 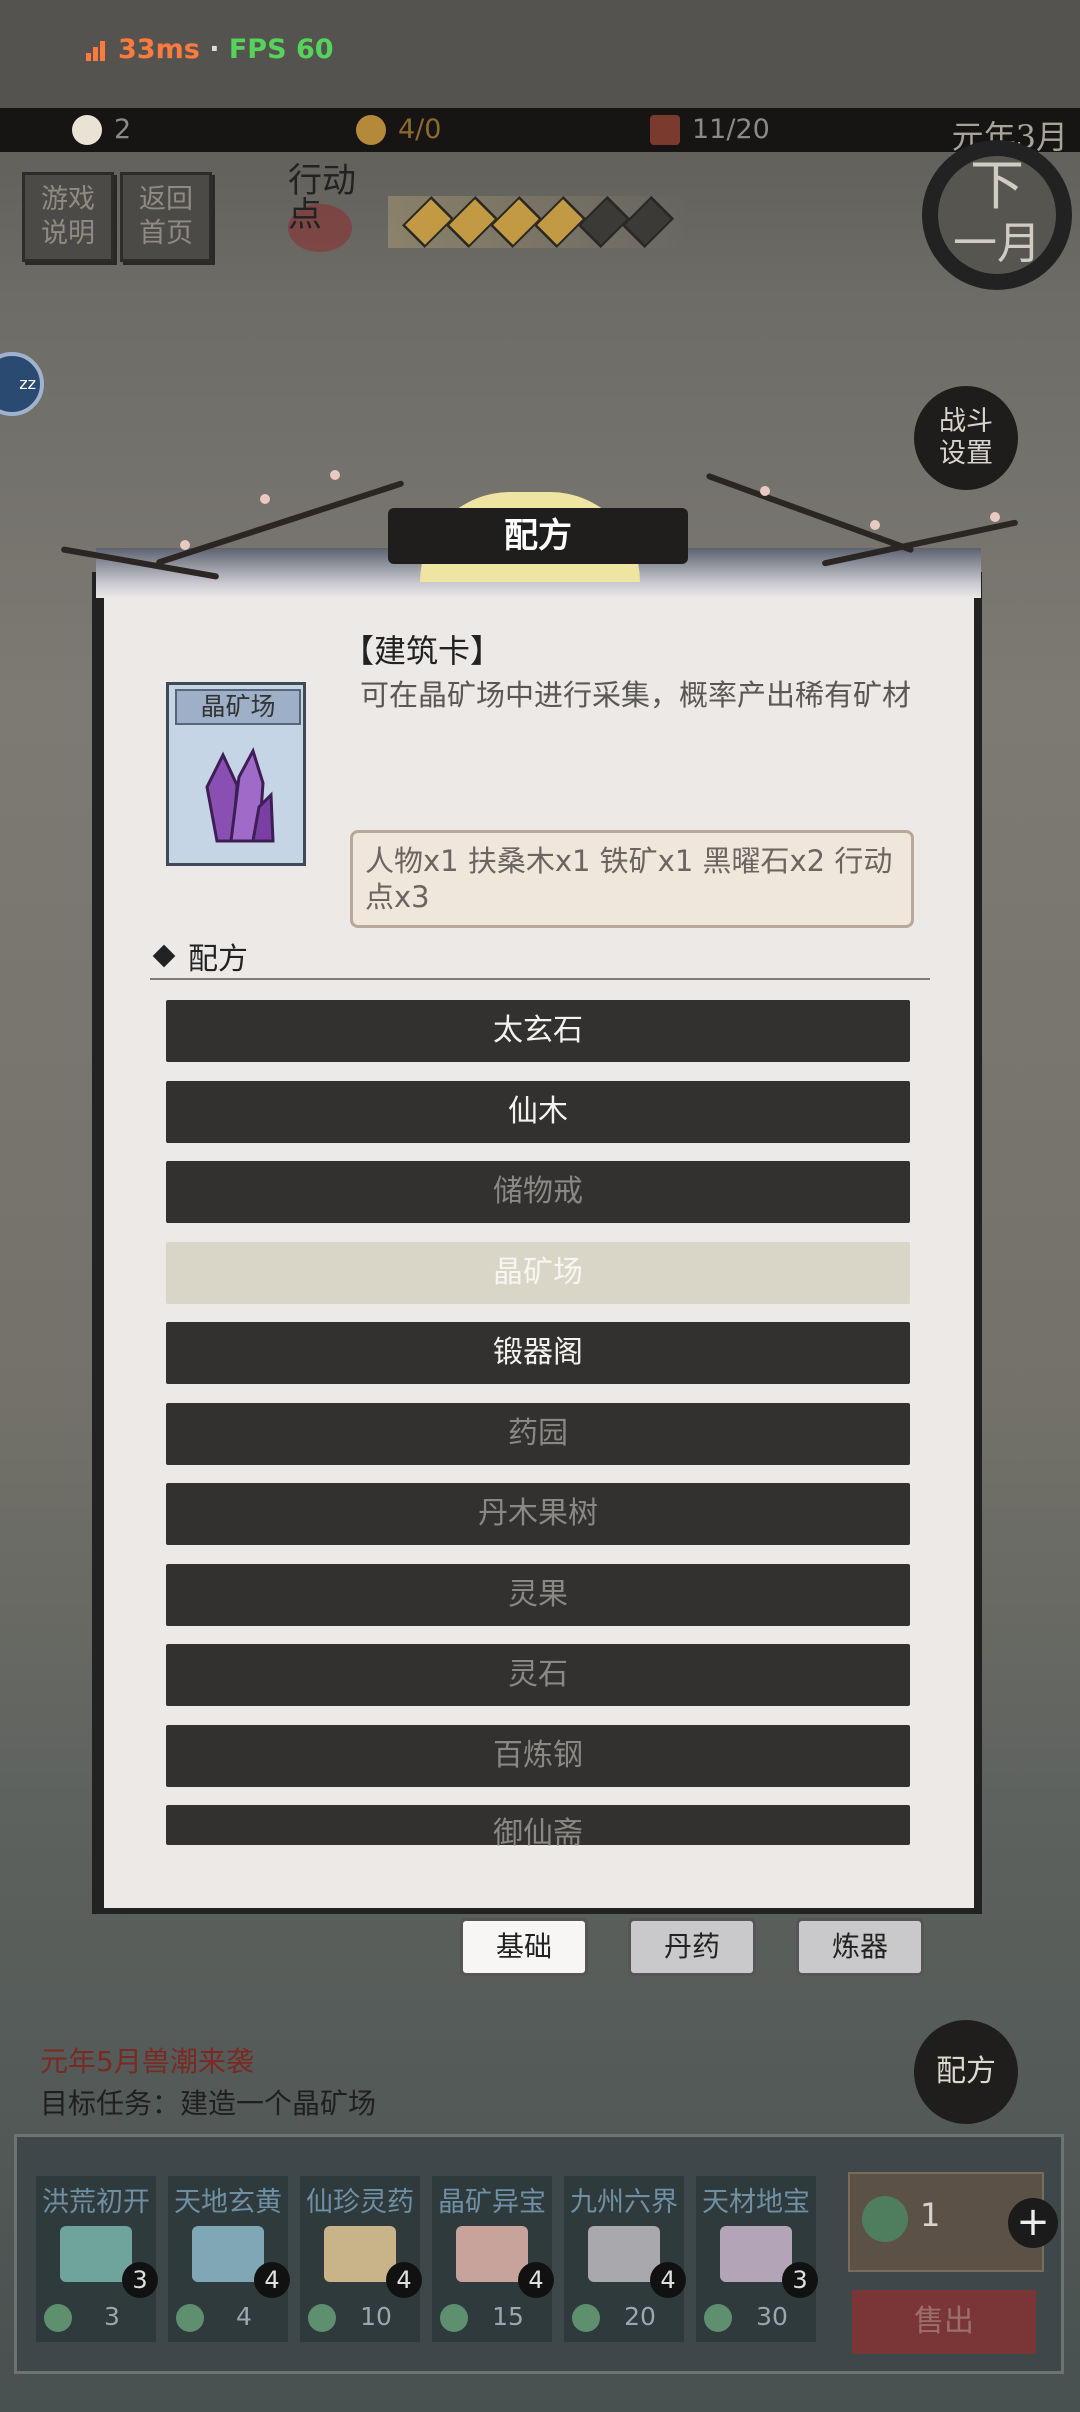 What do you see at coordinates (540, 979) in the screenshot?
I see `section-divider` at bounding box center [540, 979].